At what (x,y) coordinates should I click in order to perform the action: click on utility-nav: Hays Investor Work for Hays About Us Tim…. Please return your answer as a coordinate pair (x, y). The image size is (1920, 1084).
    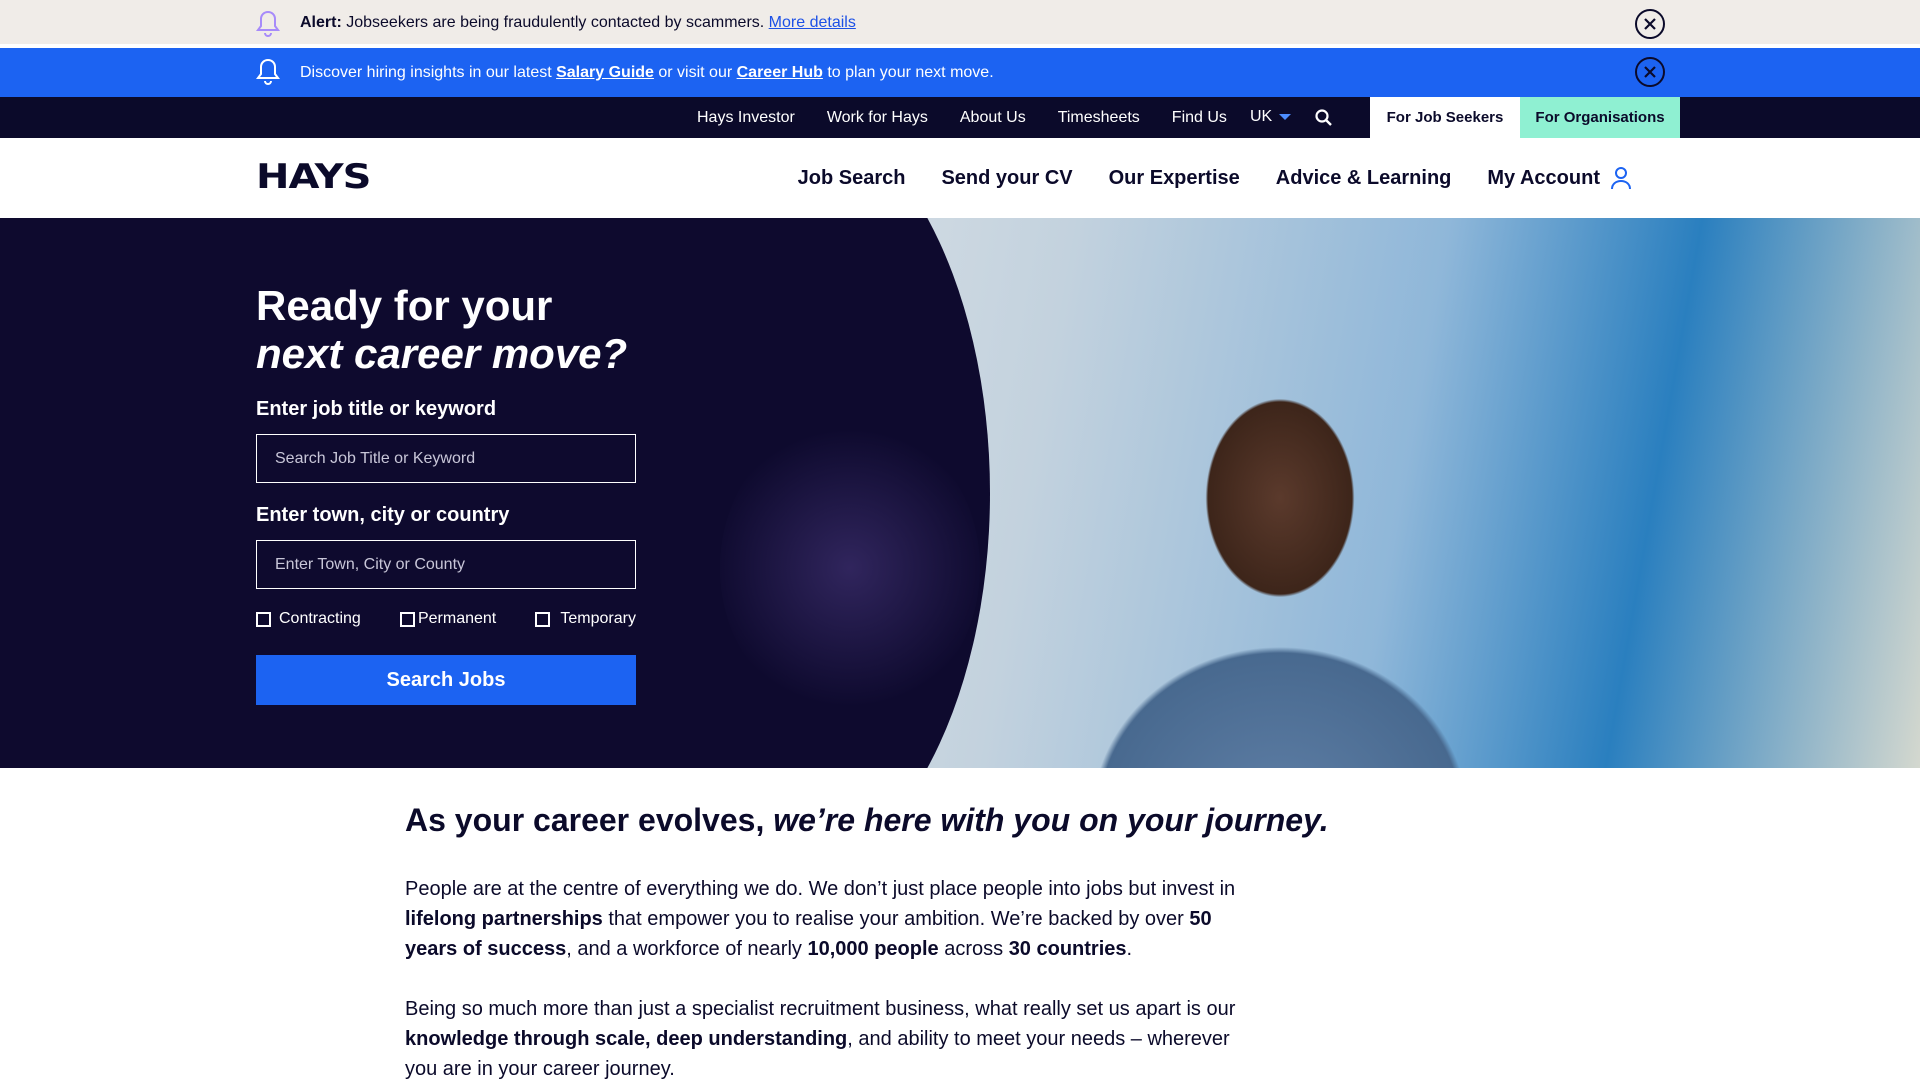
    Looking at the image, I should click on (960, 117).